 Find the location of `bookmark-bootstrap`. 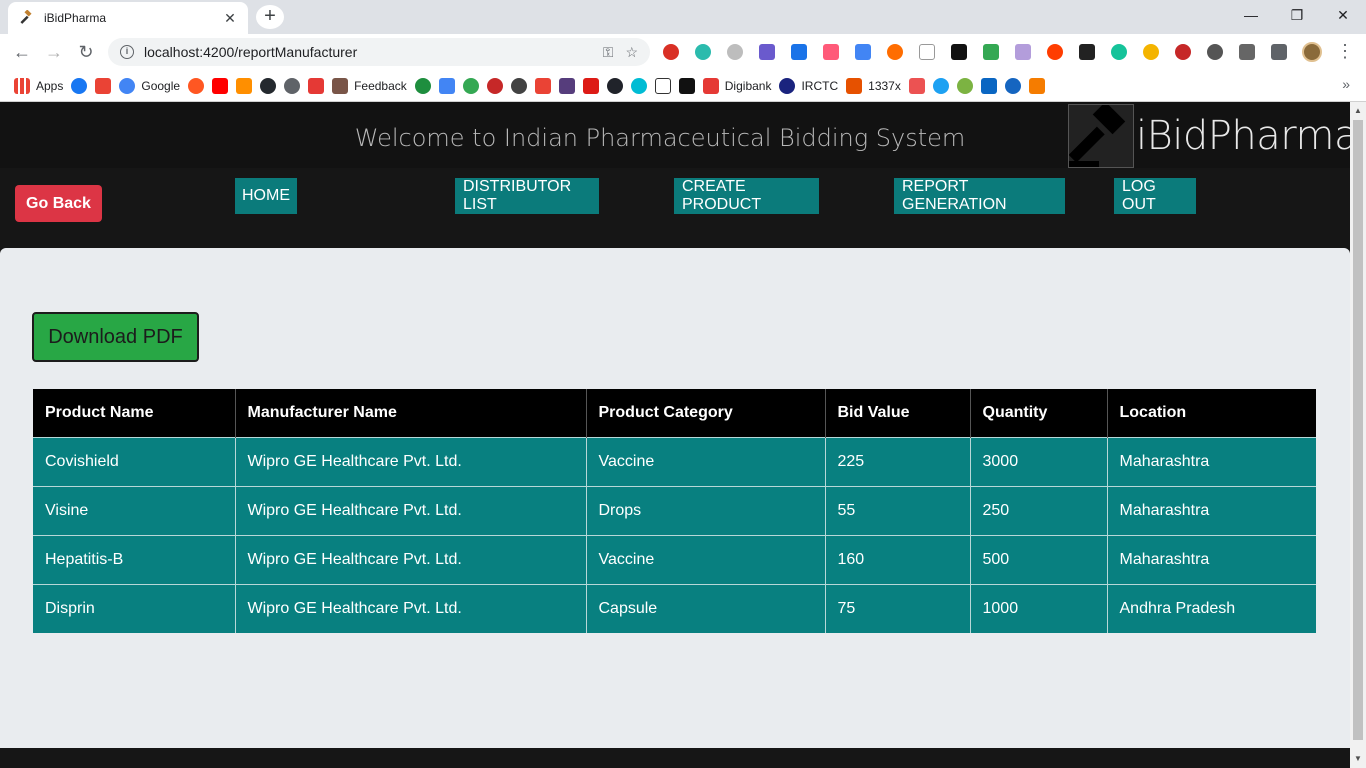

bookmark-bootstrap is located at coordinates (566, 86).